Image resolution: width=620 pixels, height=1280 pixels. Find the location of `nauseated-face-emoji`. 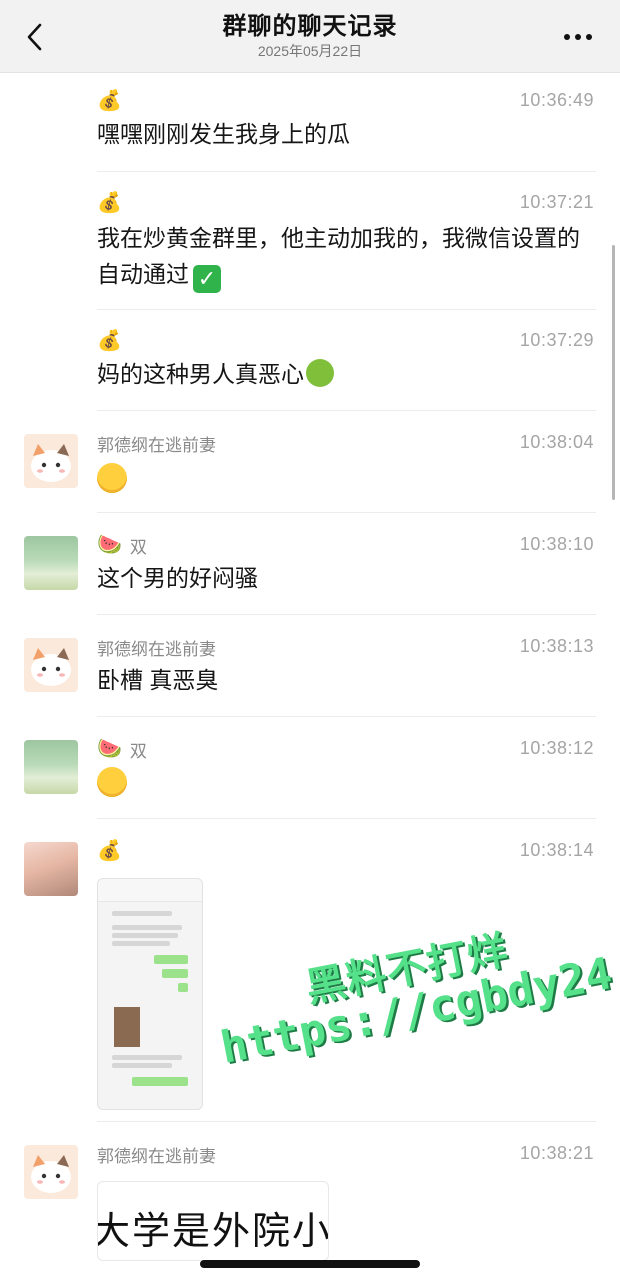

nauseated-face-emoji is located at coordinates (320, 373).